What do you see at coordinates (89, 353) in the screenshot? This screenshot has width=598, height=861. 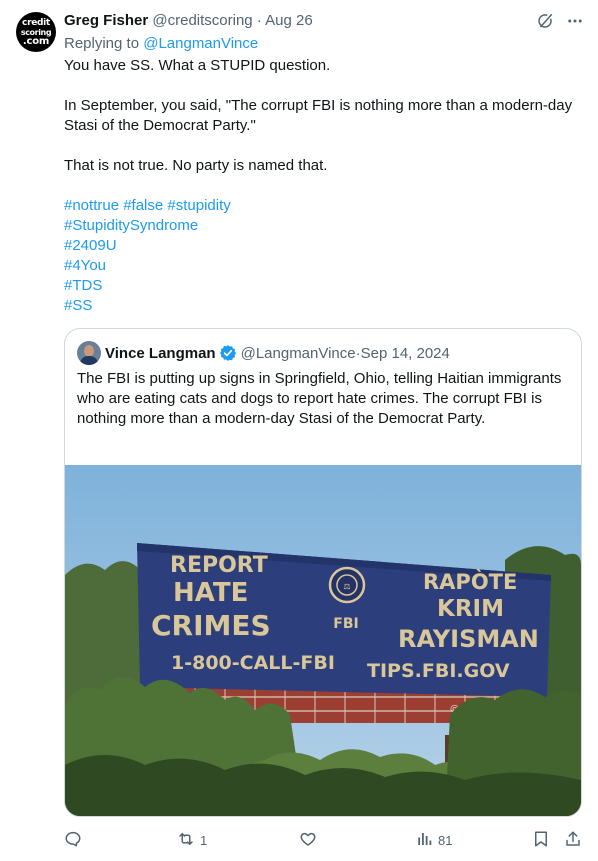 I see `quote-avatar` at bounding box center [89, 353].